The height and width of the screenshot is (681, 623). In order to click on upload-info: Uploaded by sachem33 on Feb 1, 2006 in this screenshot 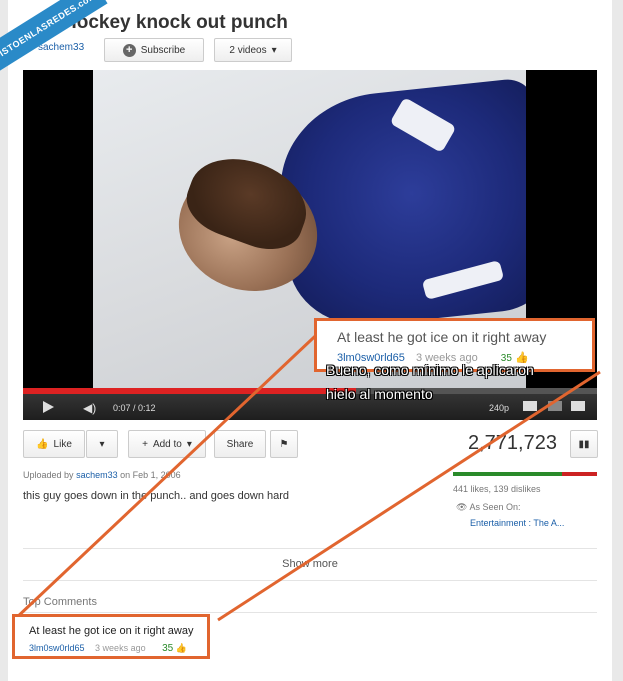, I will do `click(102, 475)`.